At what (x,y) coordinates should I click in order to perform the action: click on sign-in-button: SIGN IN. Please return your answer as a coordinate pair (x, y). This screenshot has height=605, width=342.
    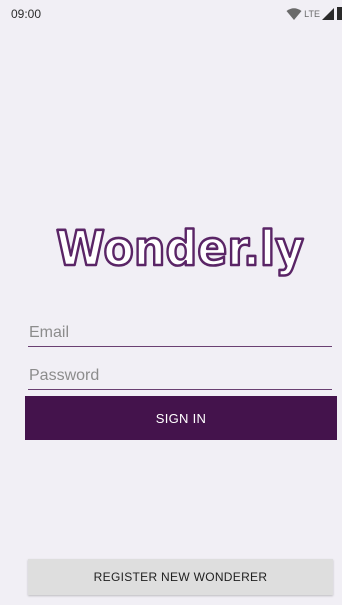
    Looking at the image, I should click on (181, 418).